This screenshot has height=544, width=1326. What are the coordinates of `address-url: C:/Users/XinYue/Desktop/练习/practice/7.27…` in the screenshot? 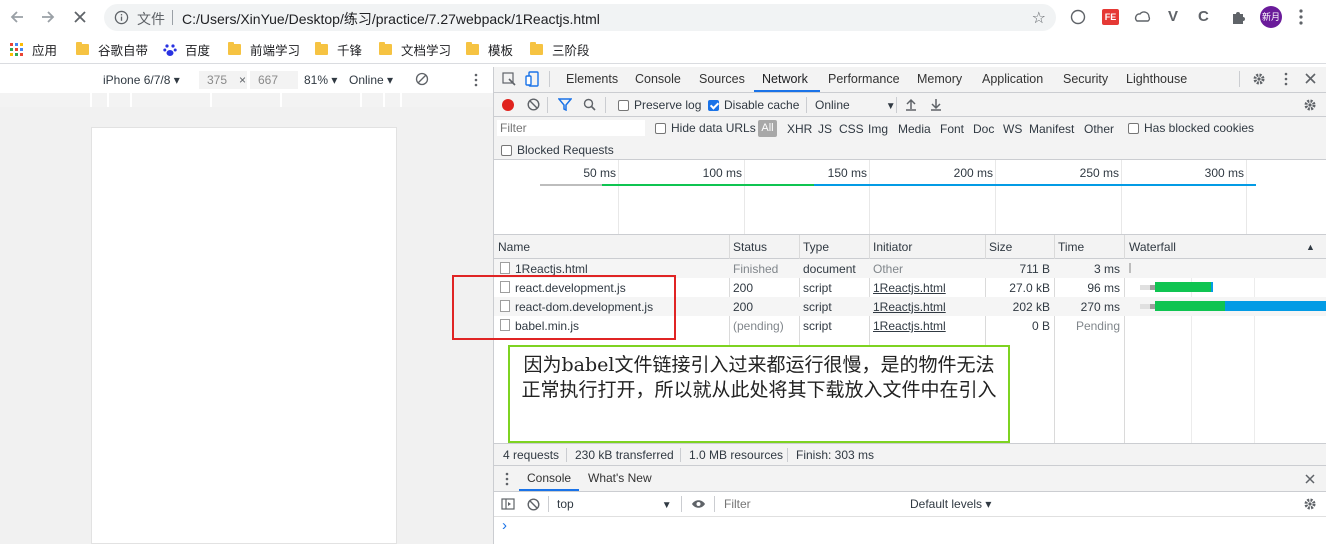 It's located at (391, 19).